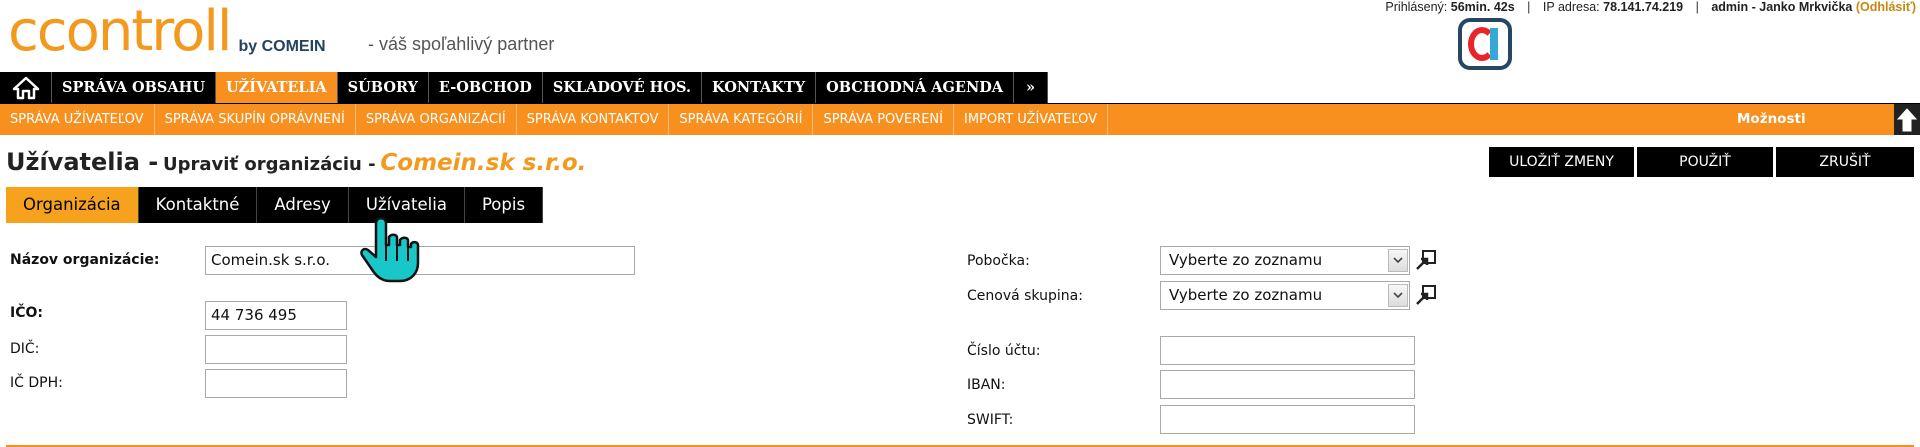 The image size is (1920, 447). What do you see at coordinates (1416, 7) in the screenshot?
I see `logged-label: Prihlásený:` at bounding box center [1416, 7].